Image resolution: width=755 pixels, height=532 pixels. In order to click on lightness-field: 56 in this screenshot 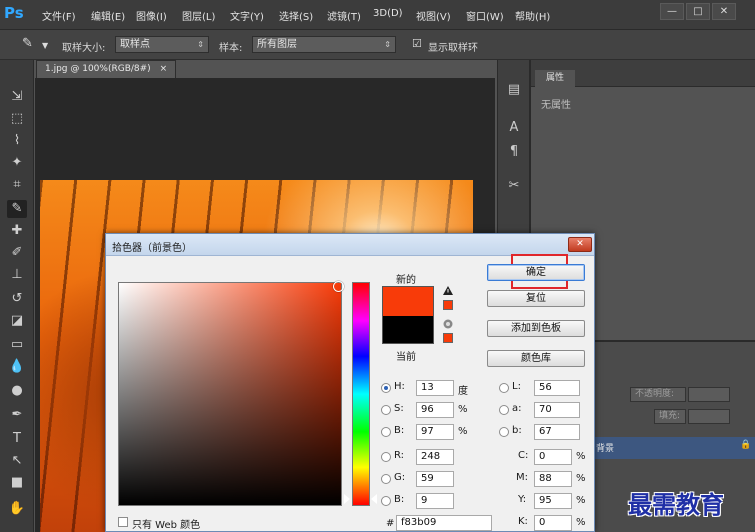, I will do `click(557, 388)`.